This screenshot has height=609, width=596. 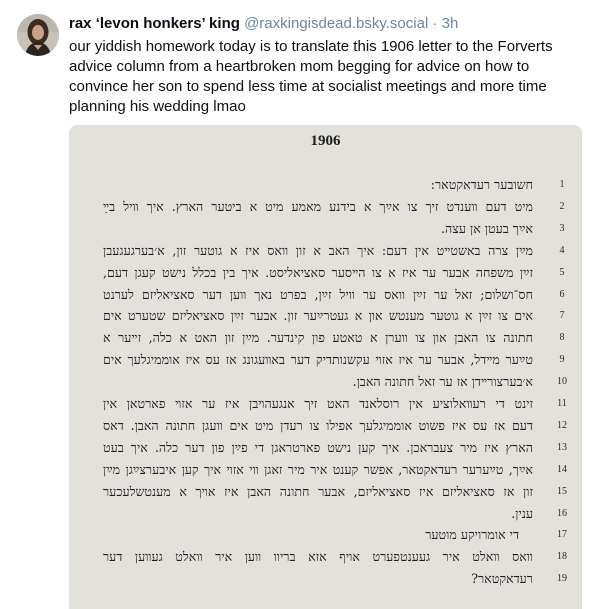 I want to click on letter-line-text: די אומרויקע מוטער, so click(x=472, y=535).